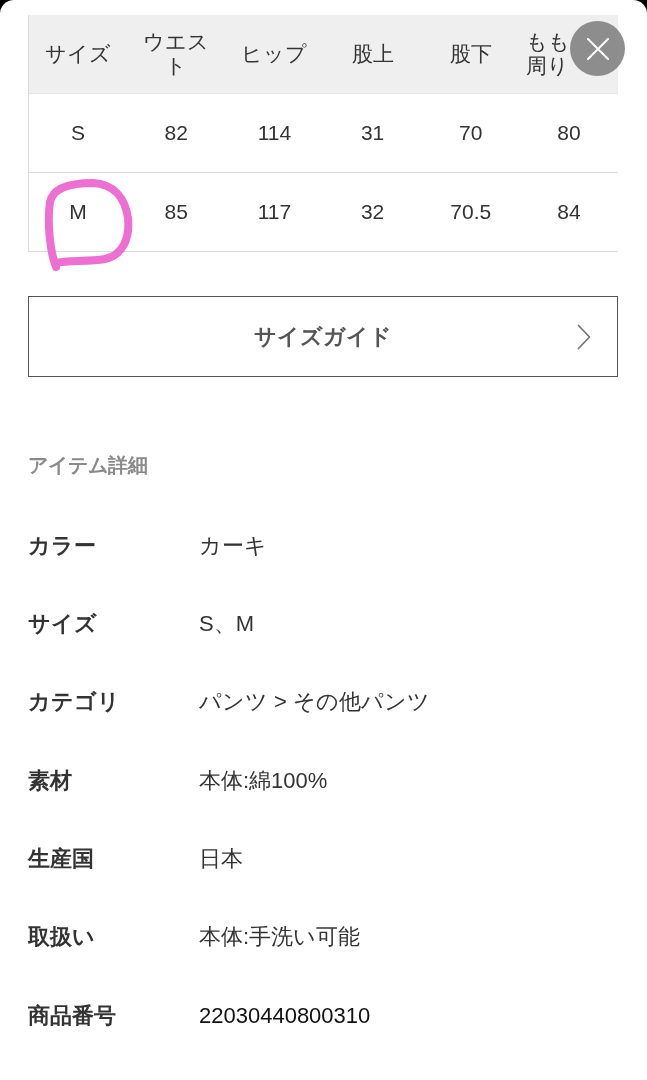 The height and width of the screenshot is (1080, 647). I want to click on table-cell: 32, so click(372, 212).